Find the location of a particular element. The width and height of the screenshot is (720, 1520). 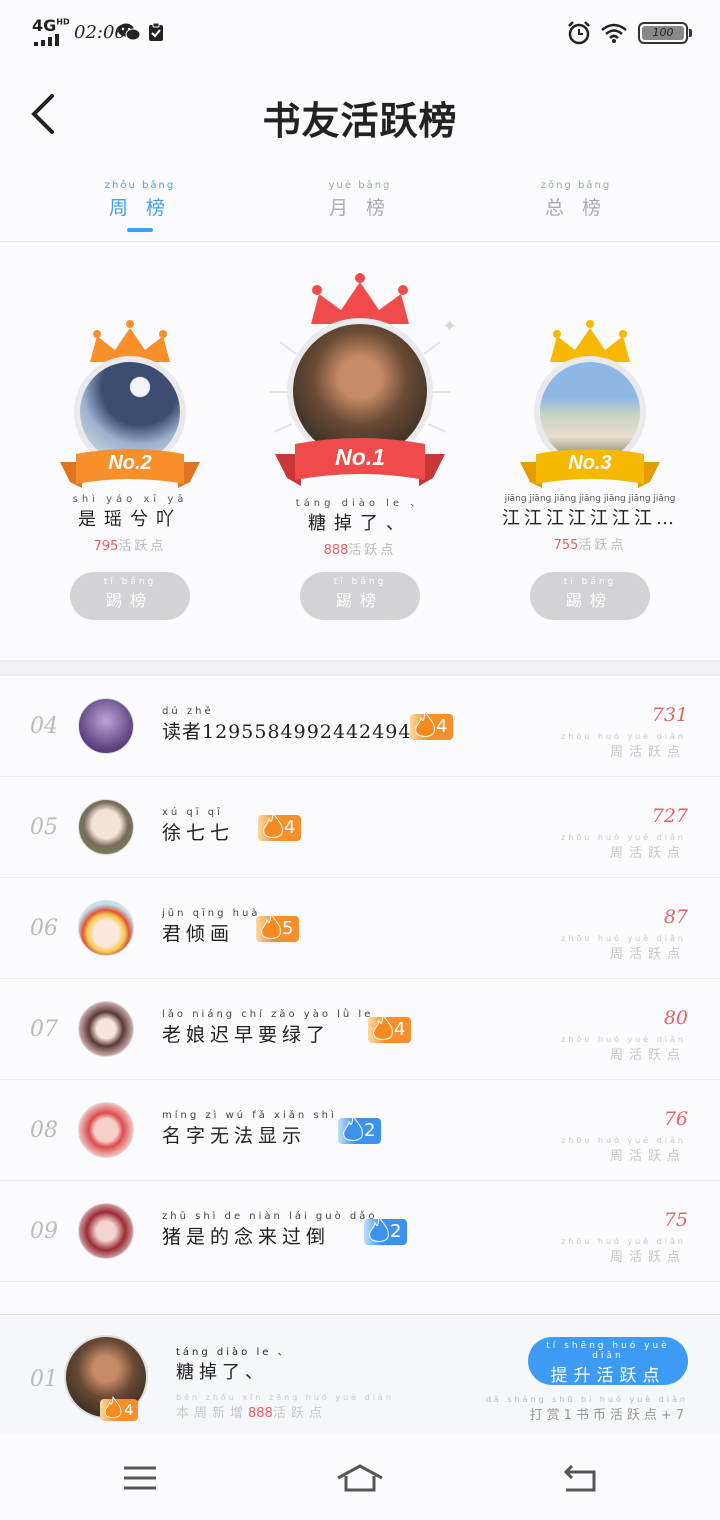

home-icon is located at coordinates (360, 1478).